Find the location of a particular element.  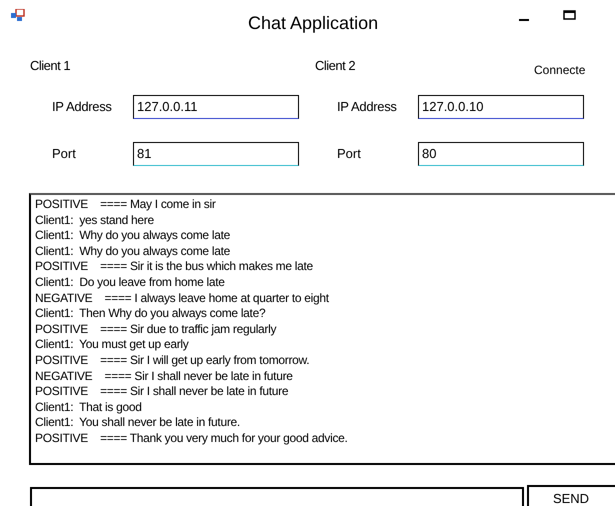

chat-message: Client1: Then Why do you always come late? is located at coordinates (150, 314).